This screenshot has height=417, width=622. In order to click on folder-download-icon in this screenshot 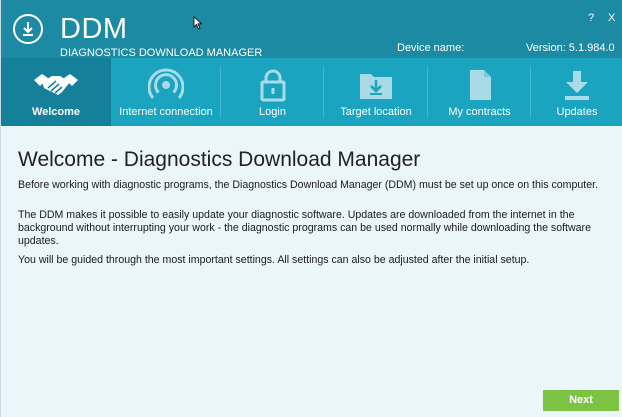, I will do `click(376, 85)`.